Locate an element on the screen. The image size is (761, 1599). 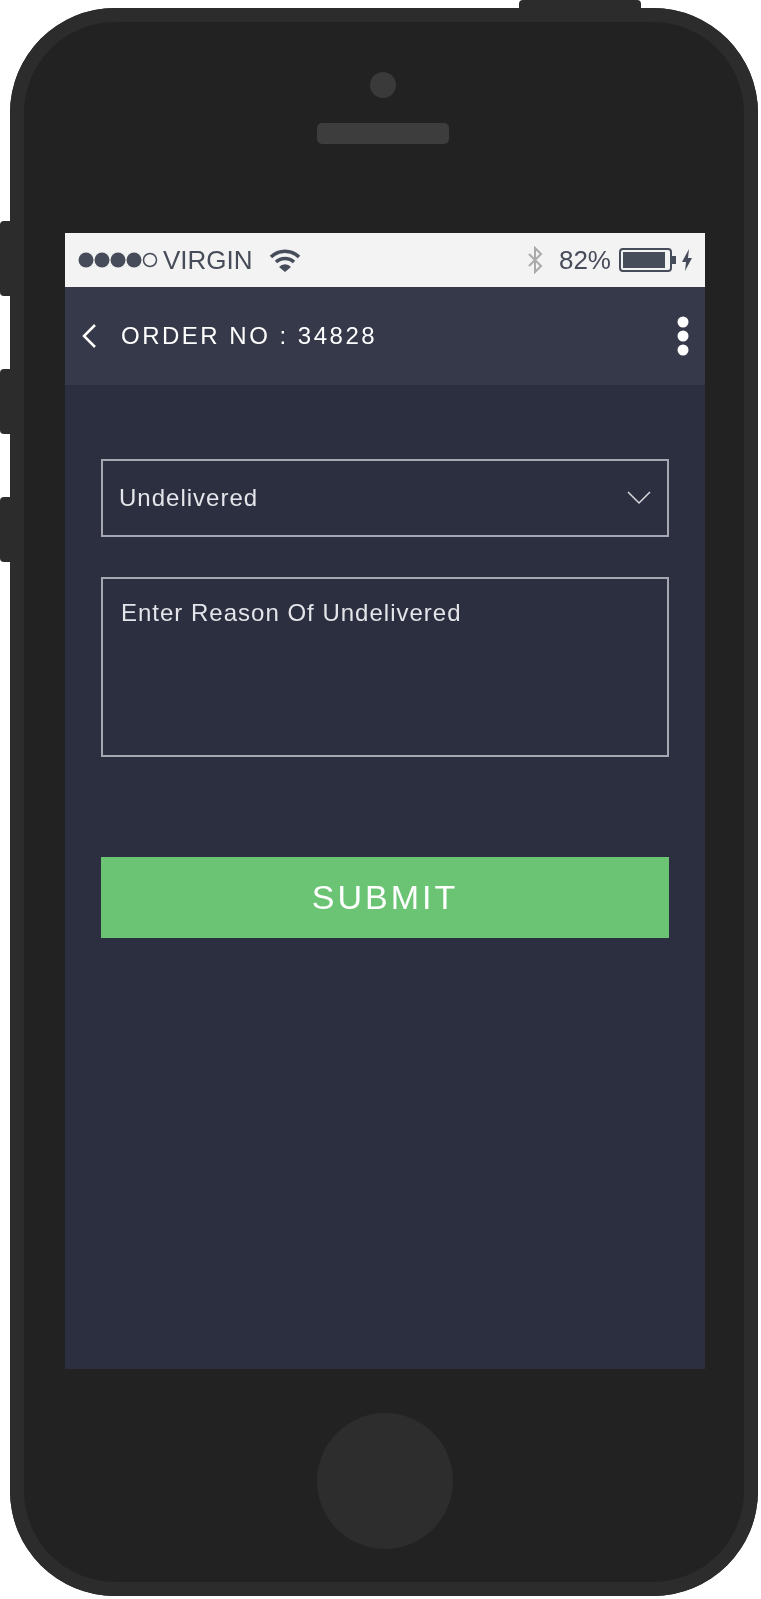
status-dropdown: Undelivered is located at coordinates (385, 498).